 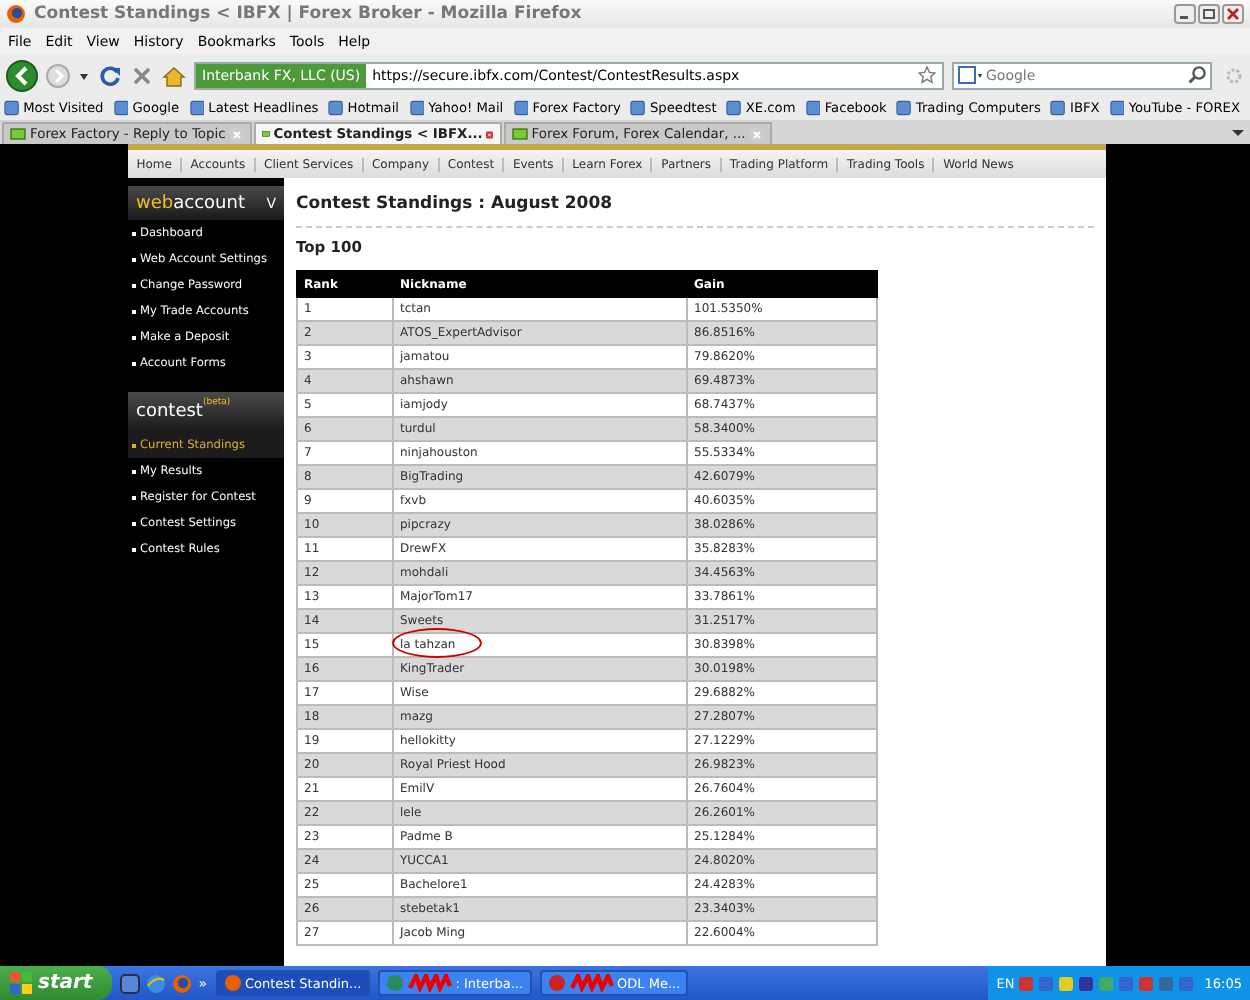 What do you see at coordinates (1197, 75) in the screenshot?
I see `search-icon` at bounding box center [1197, 75].